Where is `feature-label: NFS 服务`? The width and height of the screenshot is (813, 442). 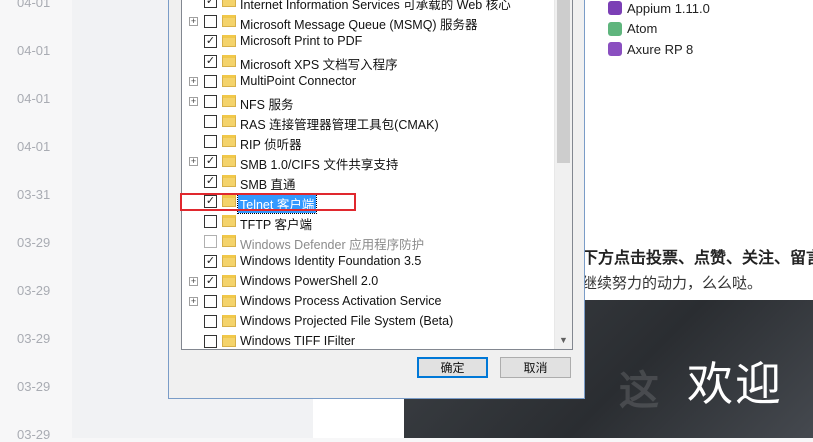 feature-label: NFS 服务 is located at coordinates (266, 103).